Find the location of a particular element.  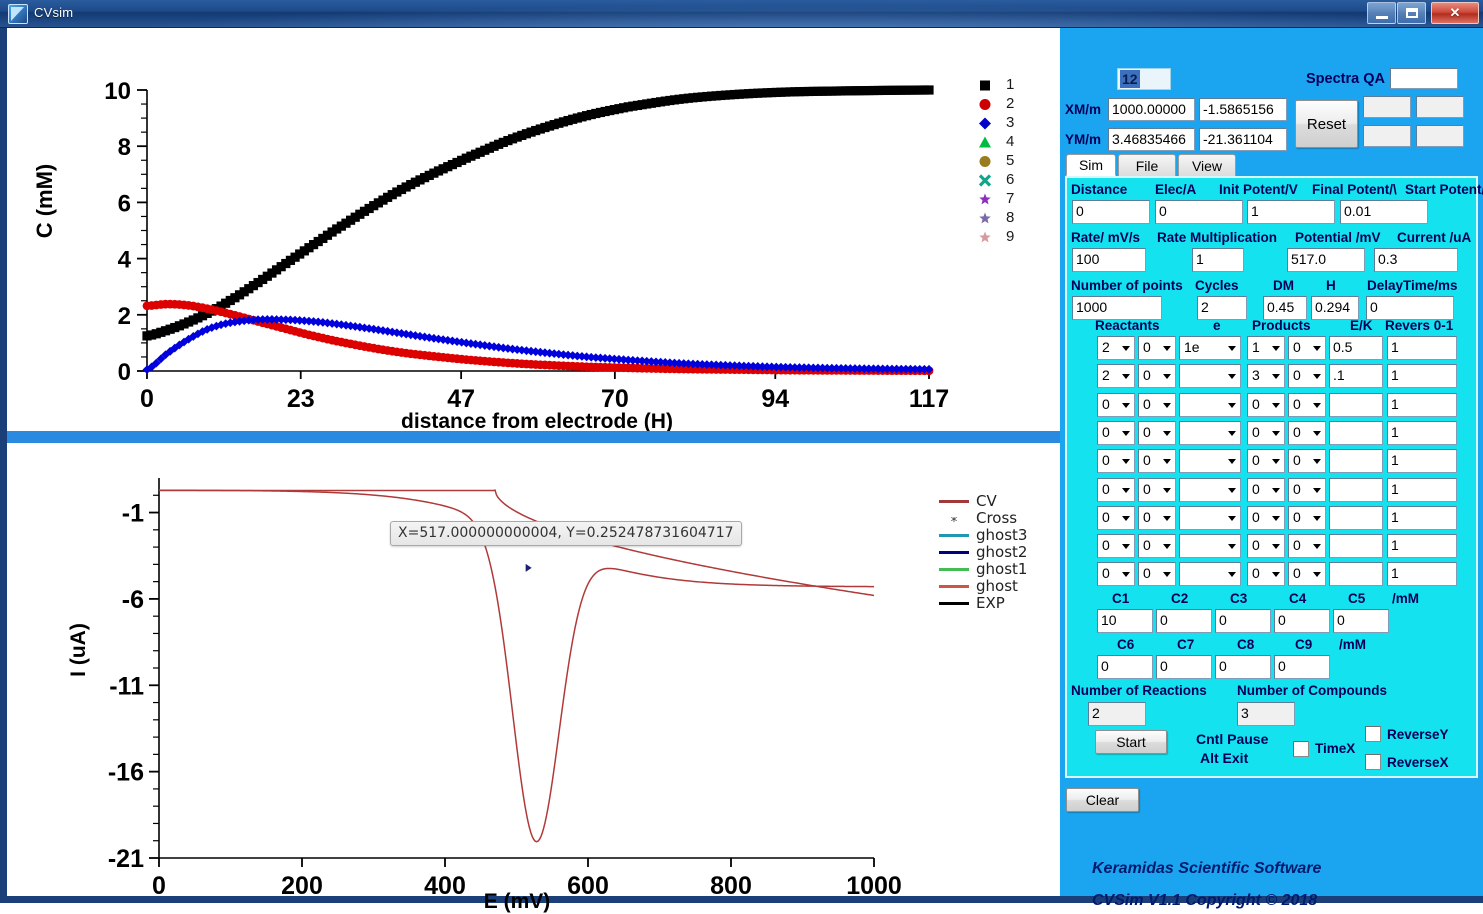

reactant2-select-8: 0 is located at coordinates (1157, 574).